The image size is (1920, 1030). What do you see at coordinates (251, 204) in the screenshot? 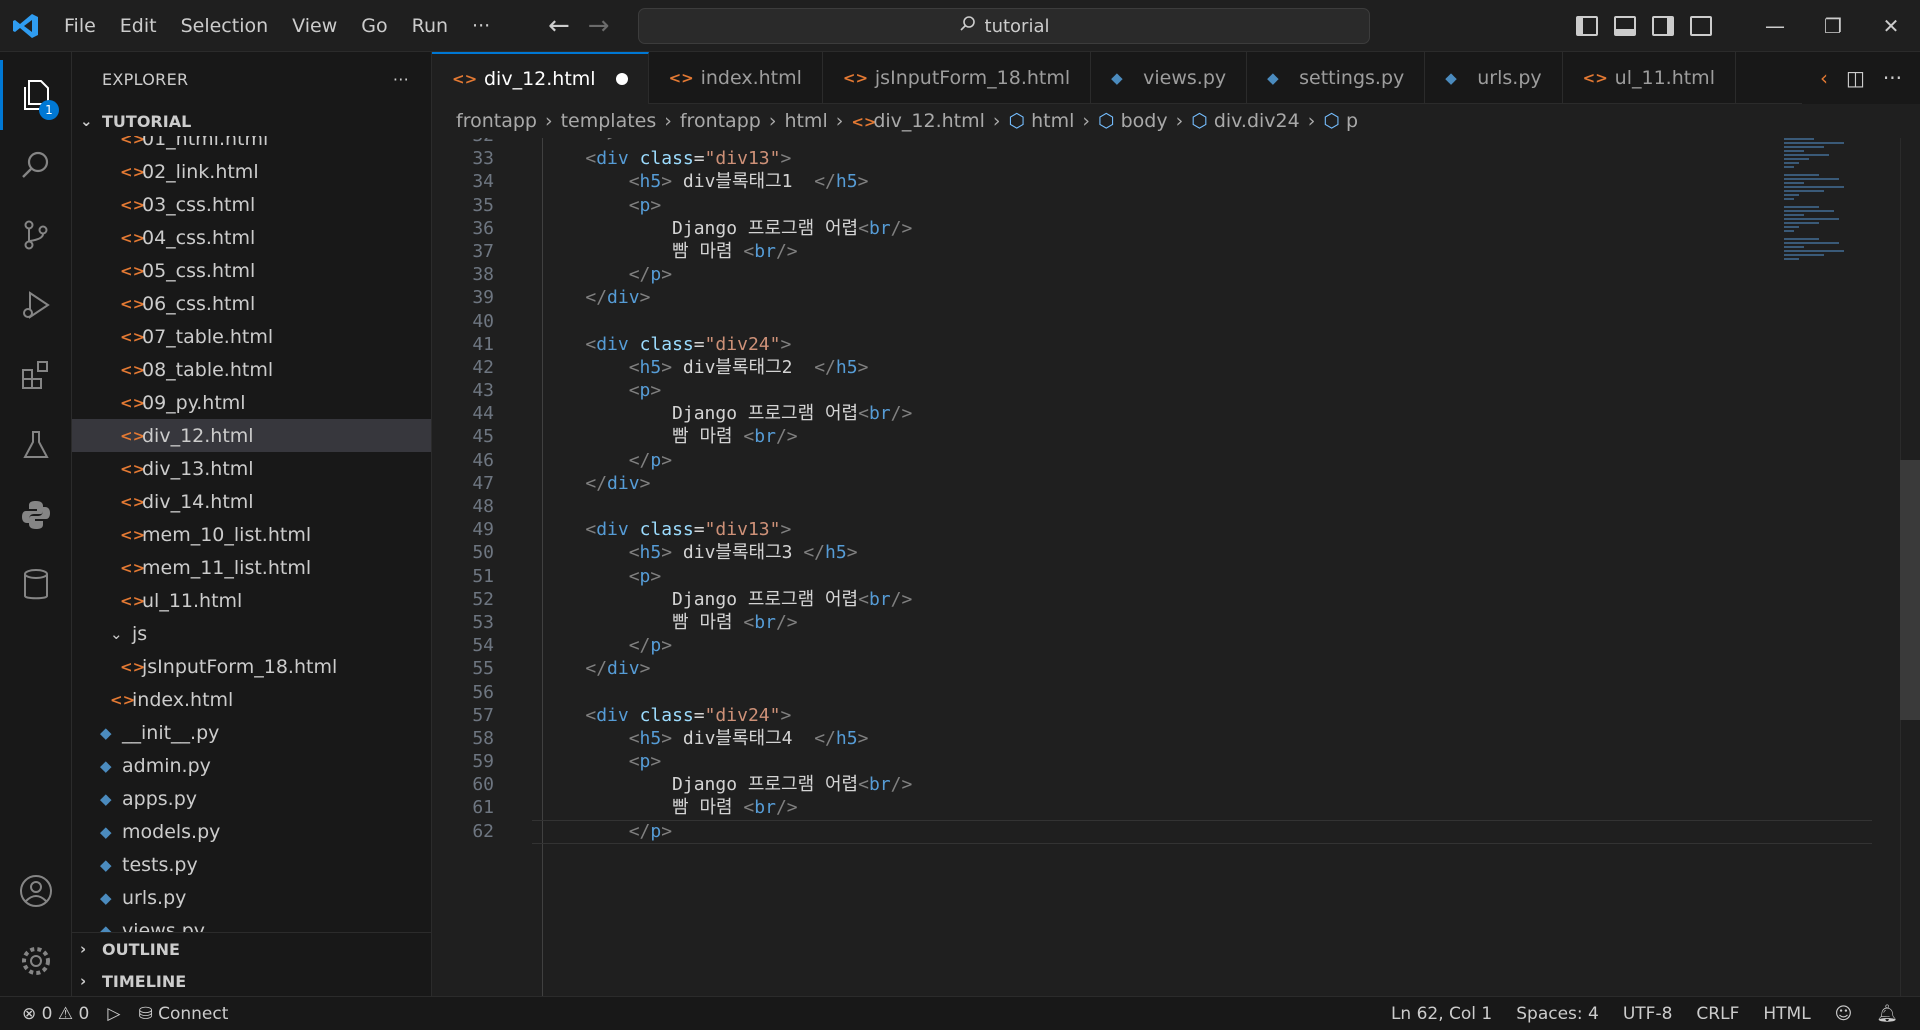
I see `tree-file: <> 03_css.html` at bounding box center [251, 204].